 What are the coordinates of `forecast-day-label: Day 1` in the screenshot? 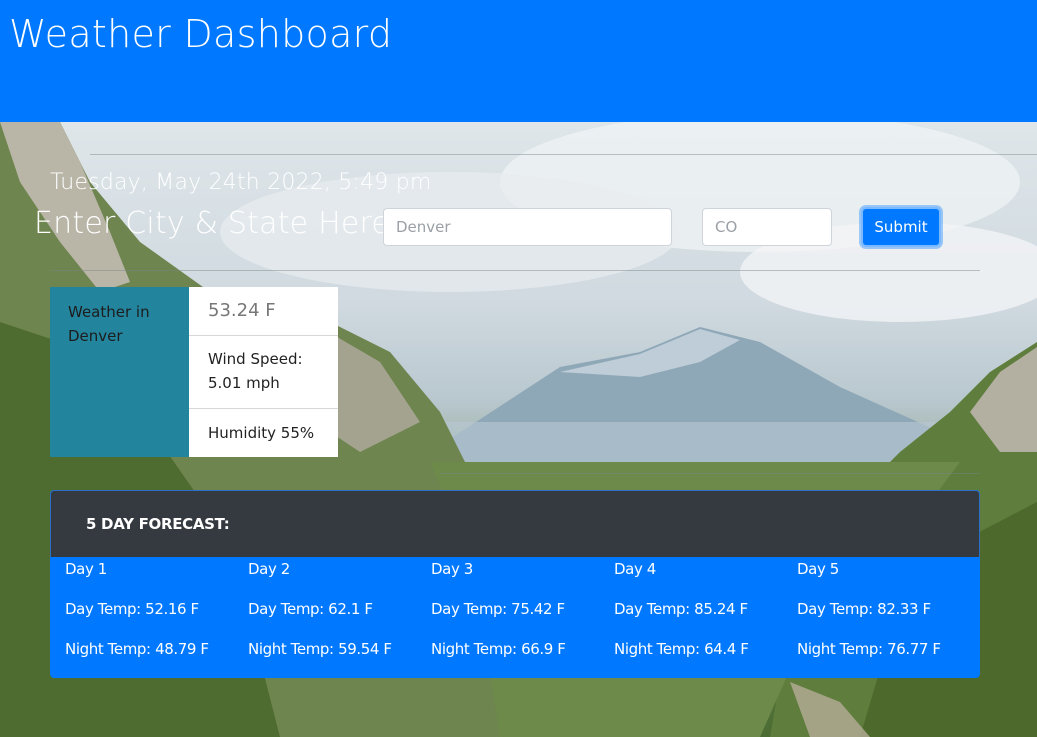 It's located at (86, 569).